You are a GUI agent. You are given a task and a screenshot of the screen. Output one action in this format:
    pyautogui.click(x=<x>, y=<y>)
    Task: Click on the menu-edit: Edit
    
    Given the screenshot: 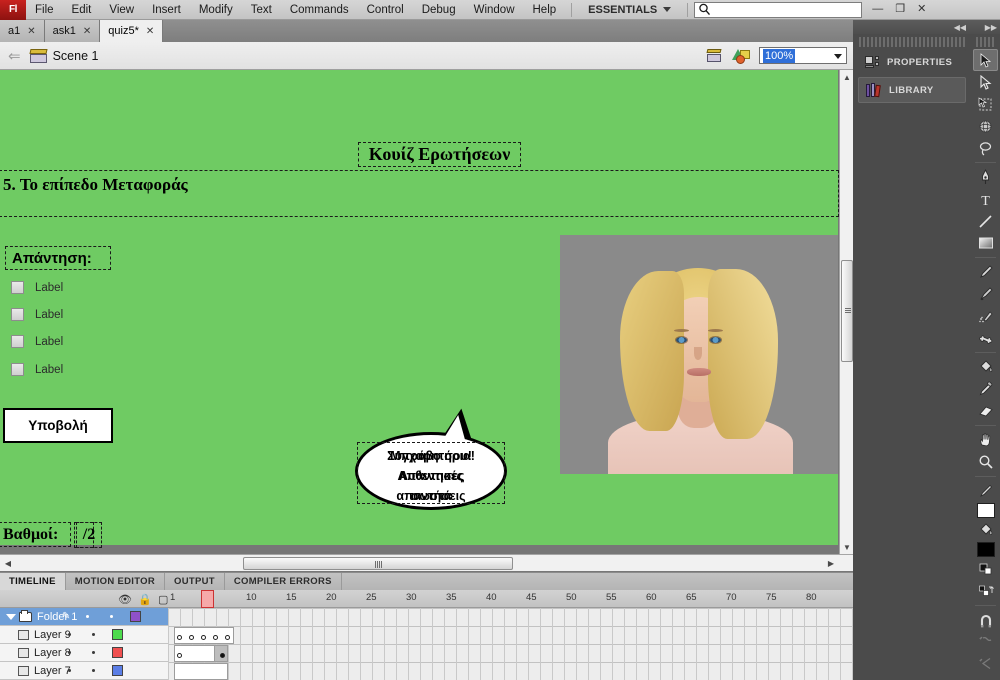 What is the action you would take?
    pyautogui.click(x=82, y=10)
    